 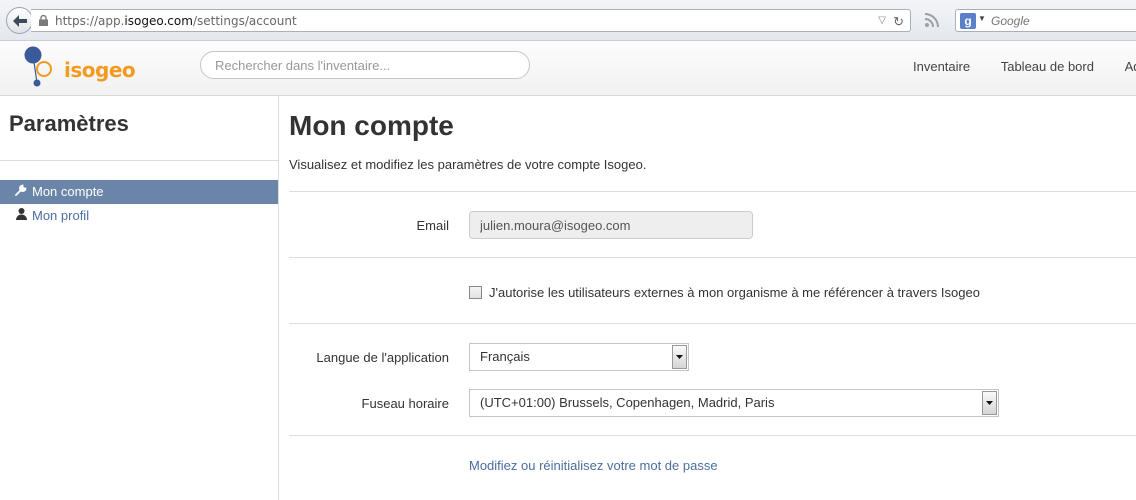 I want to click on url-host: isogeo.com, so click(x=158, y=21).